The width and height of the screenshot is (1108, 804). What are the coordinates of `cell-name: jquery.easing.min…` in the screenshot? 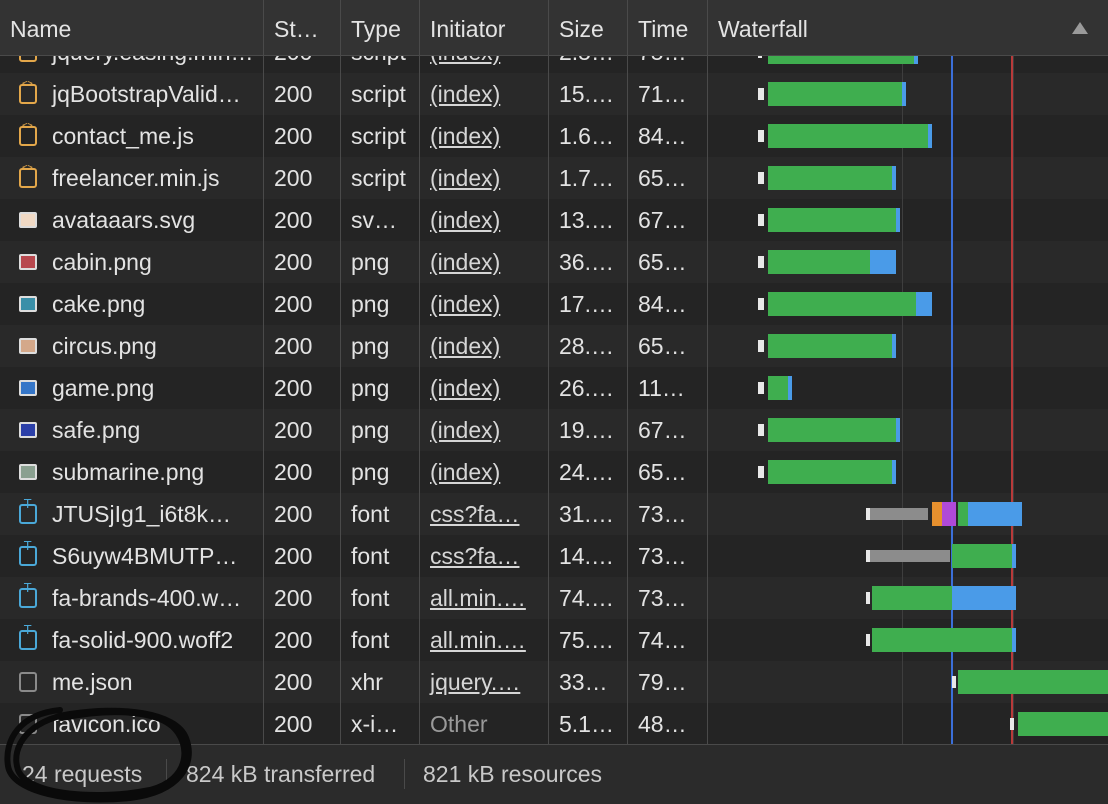 It's located at (131, 64).